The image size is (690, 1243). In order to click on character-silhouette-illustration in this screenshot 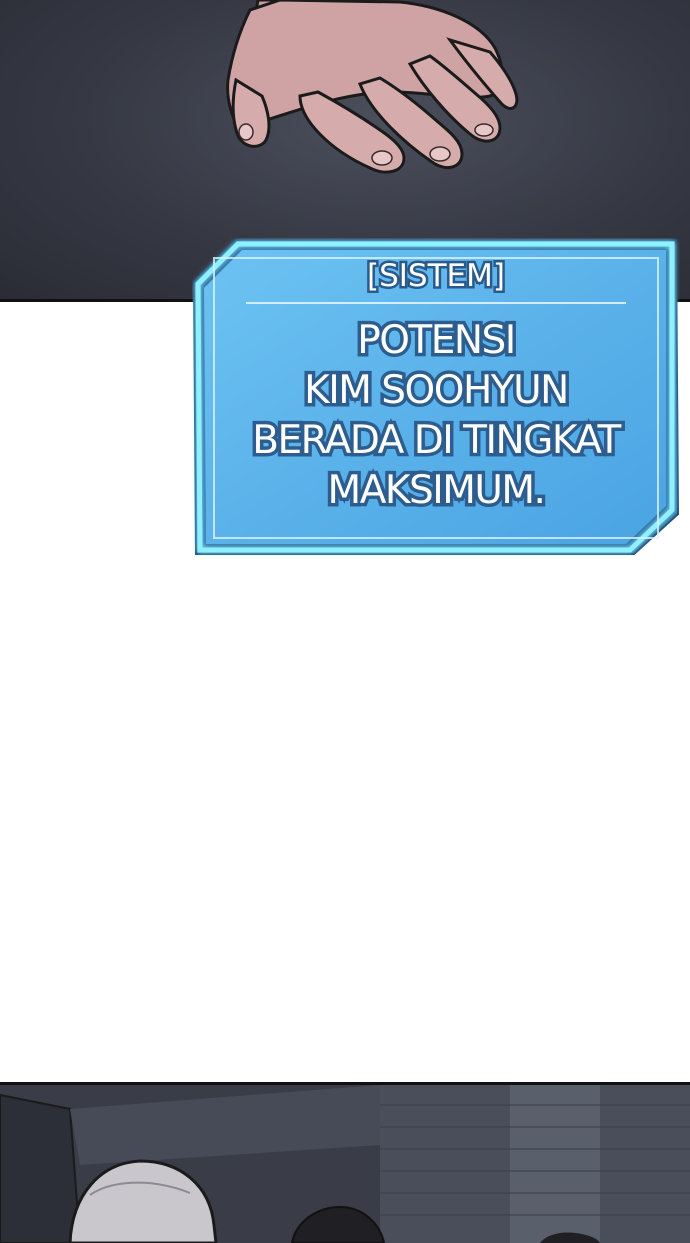, I will do `click(345, 1164)`.